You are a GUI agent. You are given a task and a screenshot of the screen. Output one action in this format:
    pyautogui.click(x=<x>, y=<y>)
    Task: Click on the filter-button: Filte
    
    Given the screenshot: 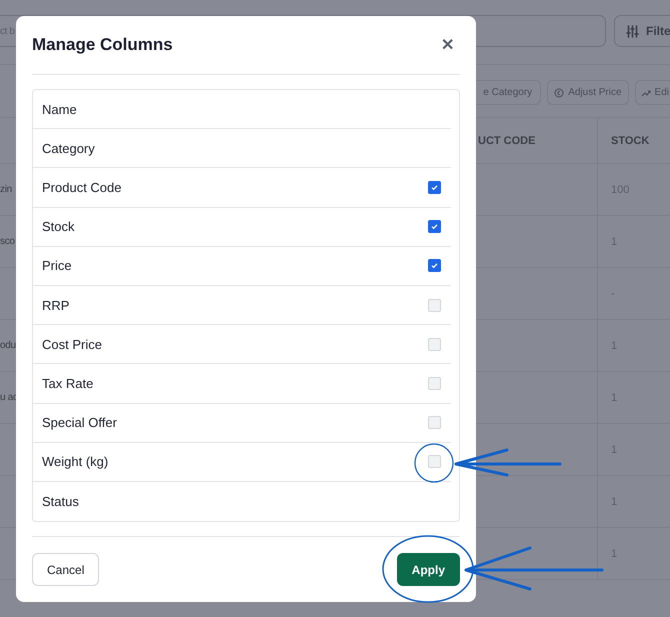 What is the action you would take?
    pyautogui.click(x=642, y=31)
    